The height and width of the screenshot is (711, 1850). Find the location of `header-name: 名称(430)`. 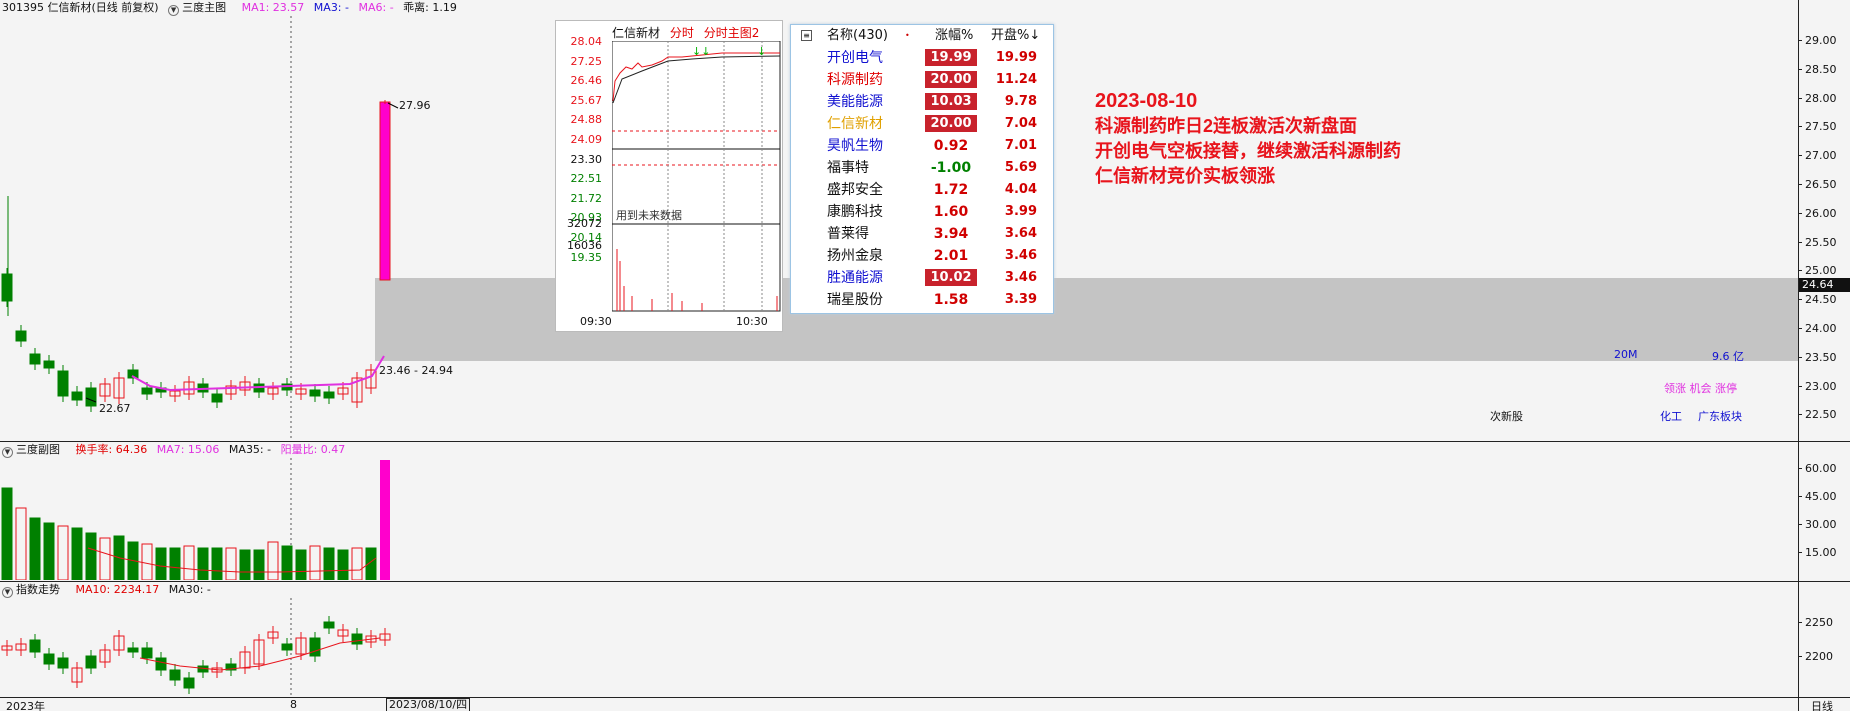

header-name: 名称(430) is located at coordinates (857, 36).